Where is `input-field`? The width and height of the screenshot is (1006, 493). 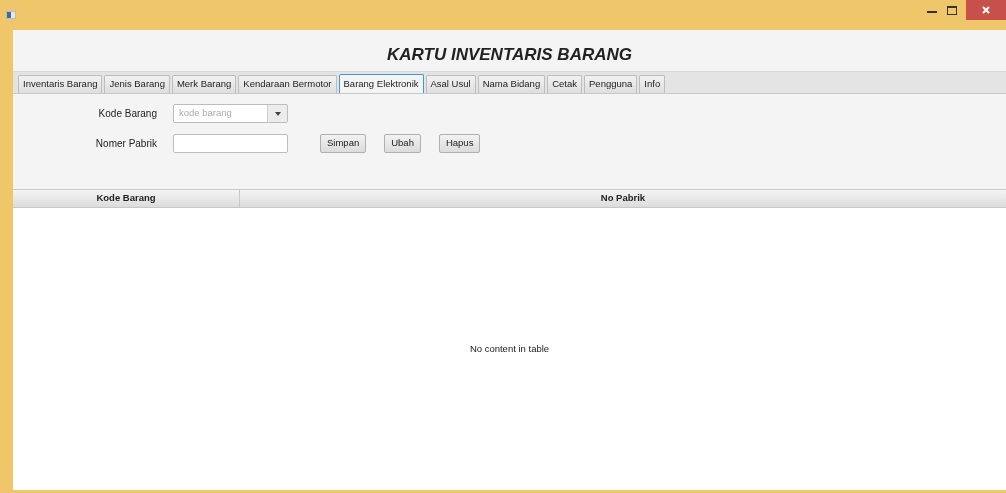 input-field is located at coordinates (230, 143).